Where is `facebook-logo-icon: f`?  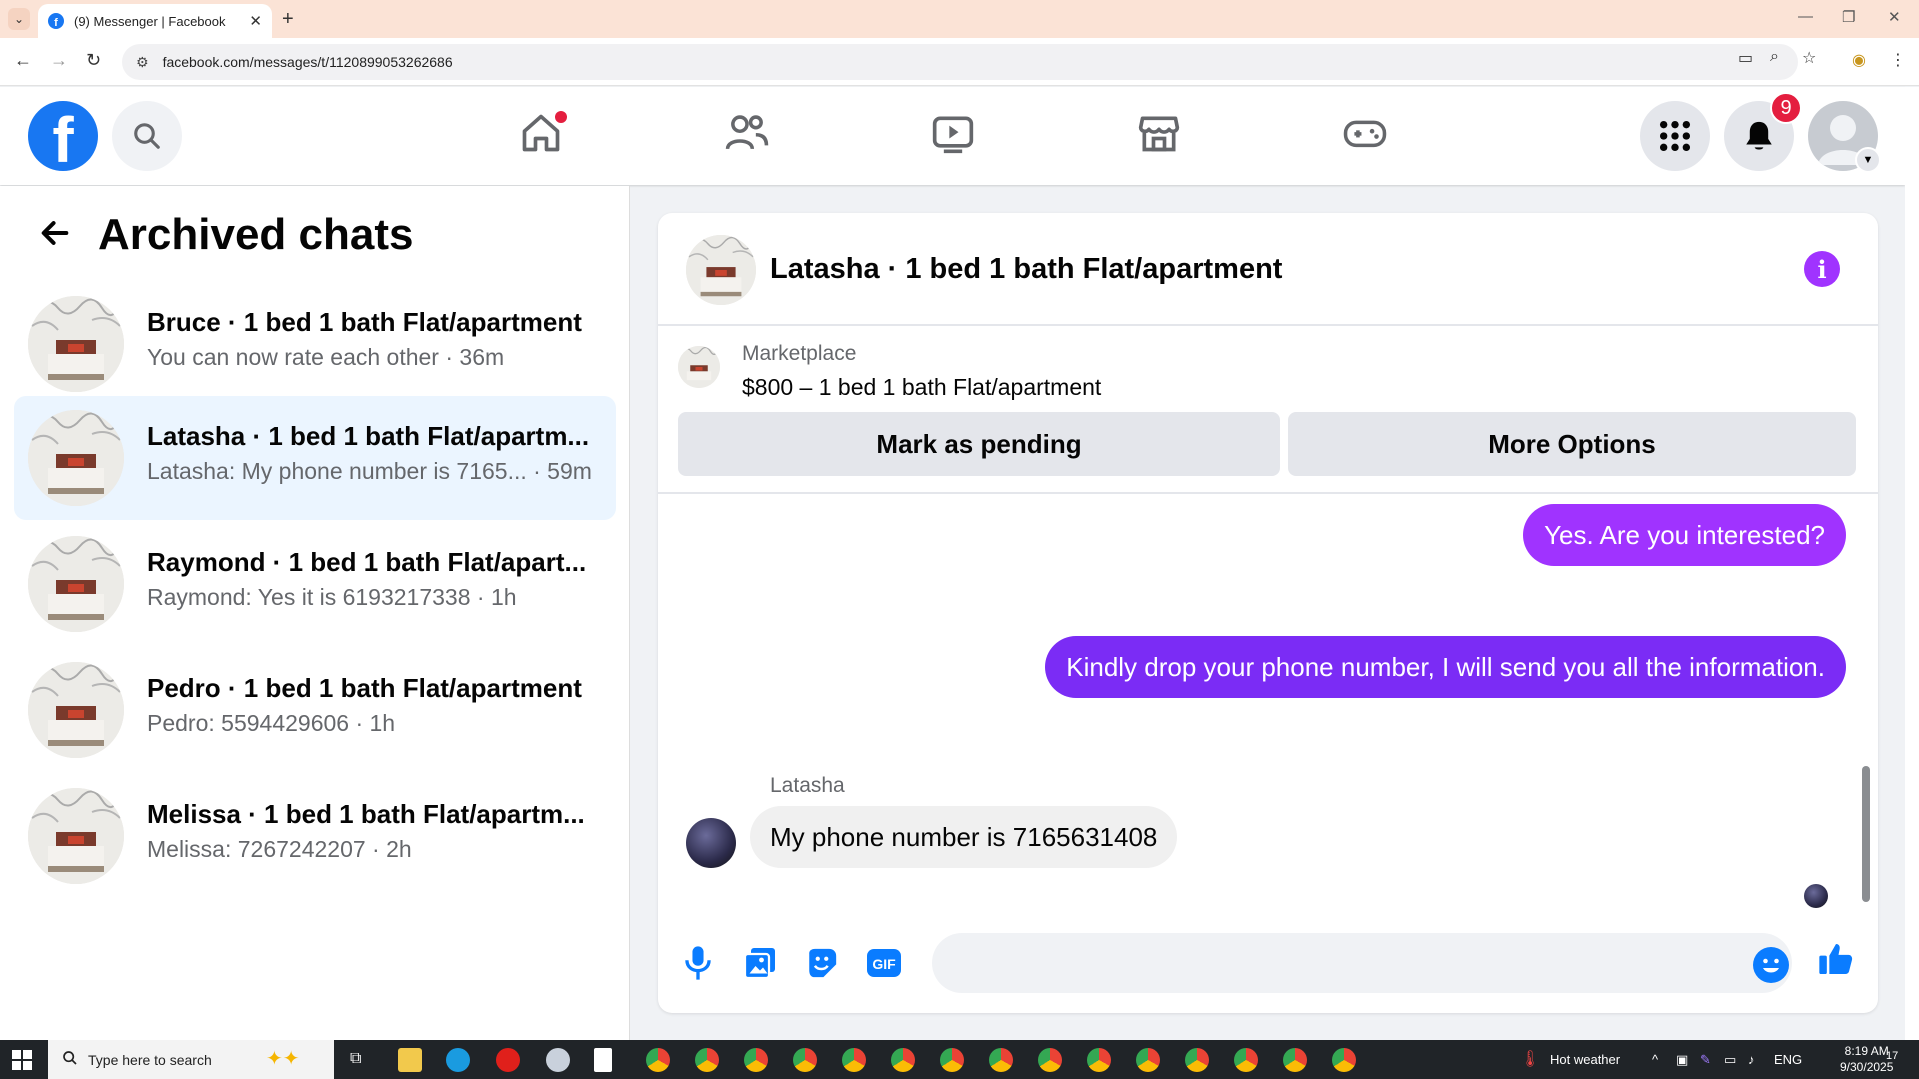 facebook-logo-icon: f is located at coordinates (63, 136).